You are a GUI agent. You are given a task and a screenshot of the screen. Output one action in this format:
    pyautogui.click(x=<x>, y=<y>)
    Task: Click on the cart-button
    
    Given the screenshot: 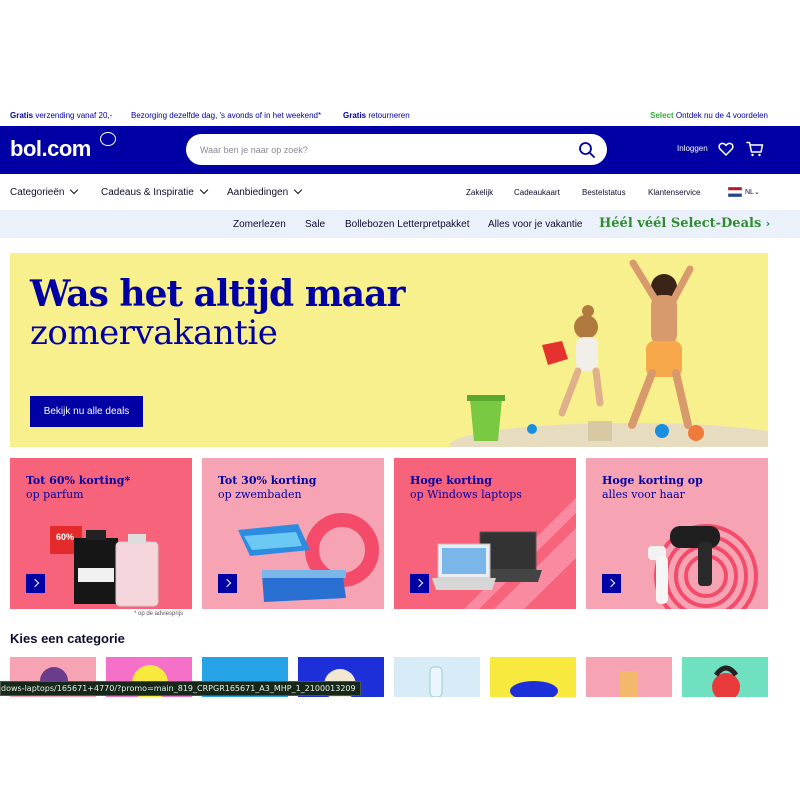 What is the action you would take?
    pyautogui.click(x=755, y=149)
    